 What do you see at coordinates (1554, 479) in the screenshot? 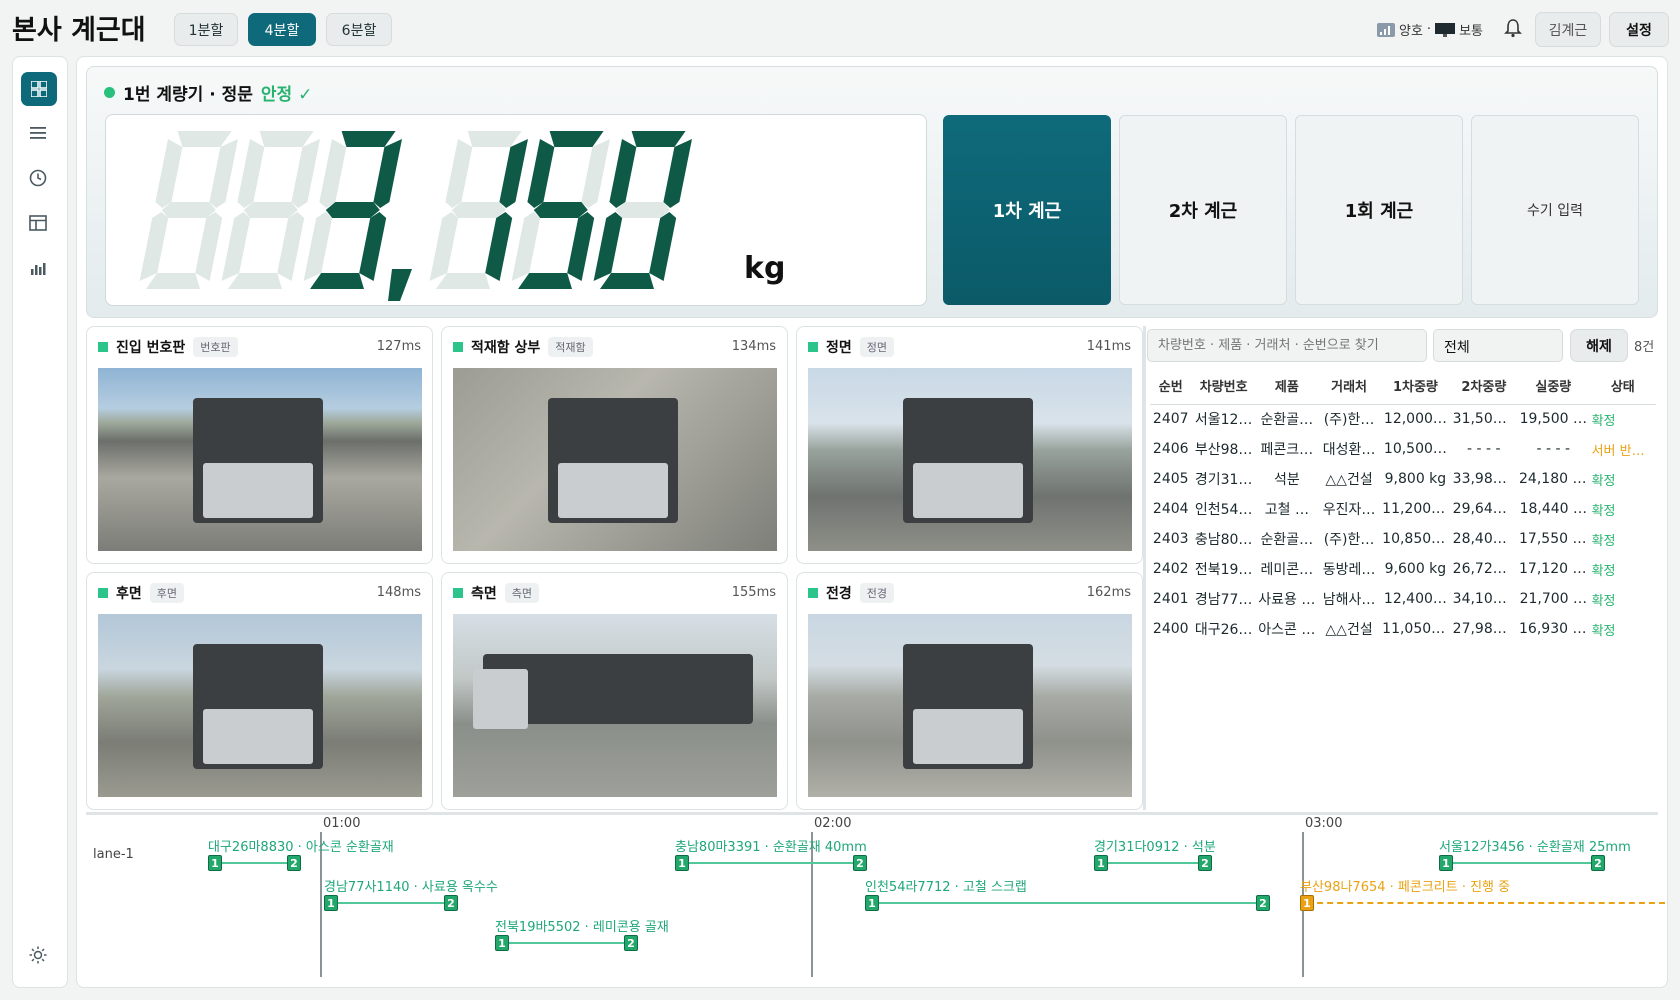
I see `table-cell: 24,180 kg` at bounding box center [1554, 479].